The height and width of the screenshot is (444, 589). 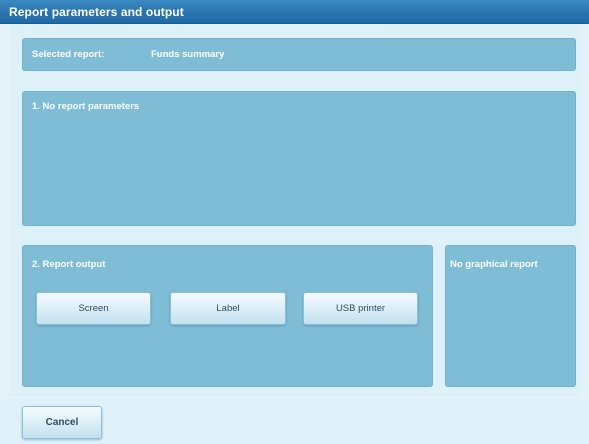 What do you see at coordinates (93, 308) in the screenshot?
I see `screen-button: Screen` at bounding box center [93, 308].